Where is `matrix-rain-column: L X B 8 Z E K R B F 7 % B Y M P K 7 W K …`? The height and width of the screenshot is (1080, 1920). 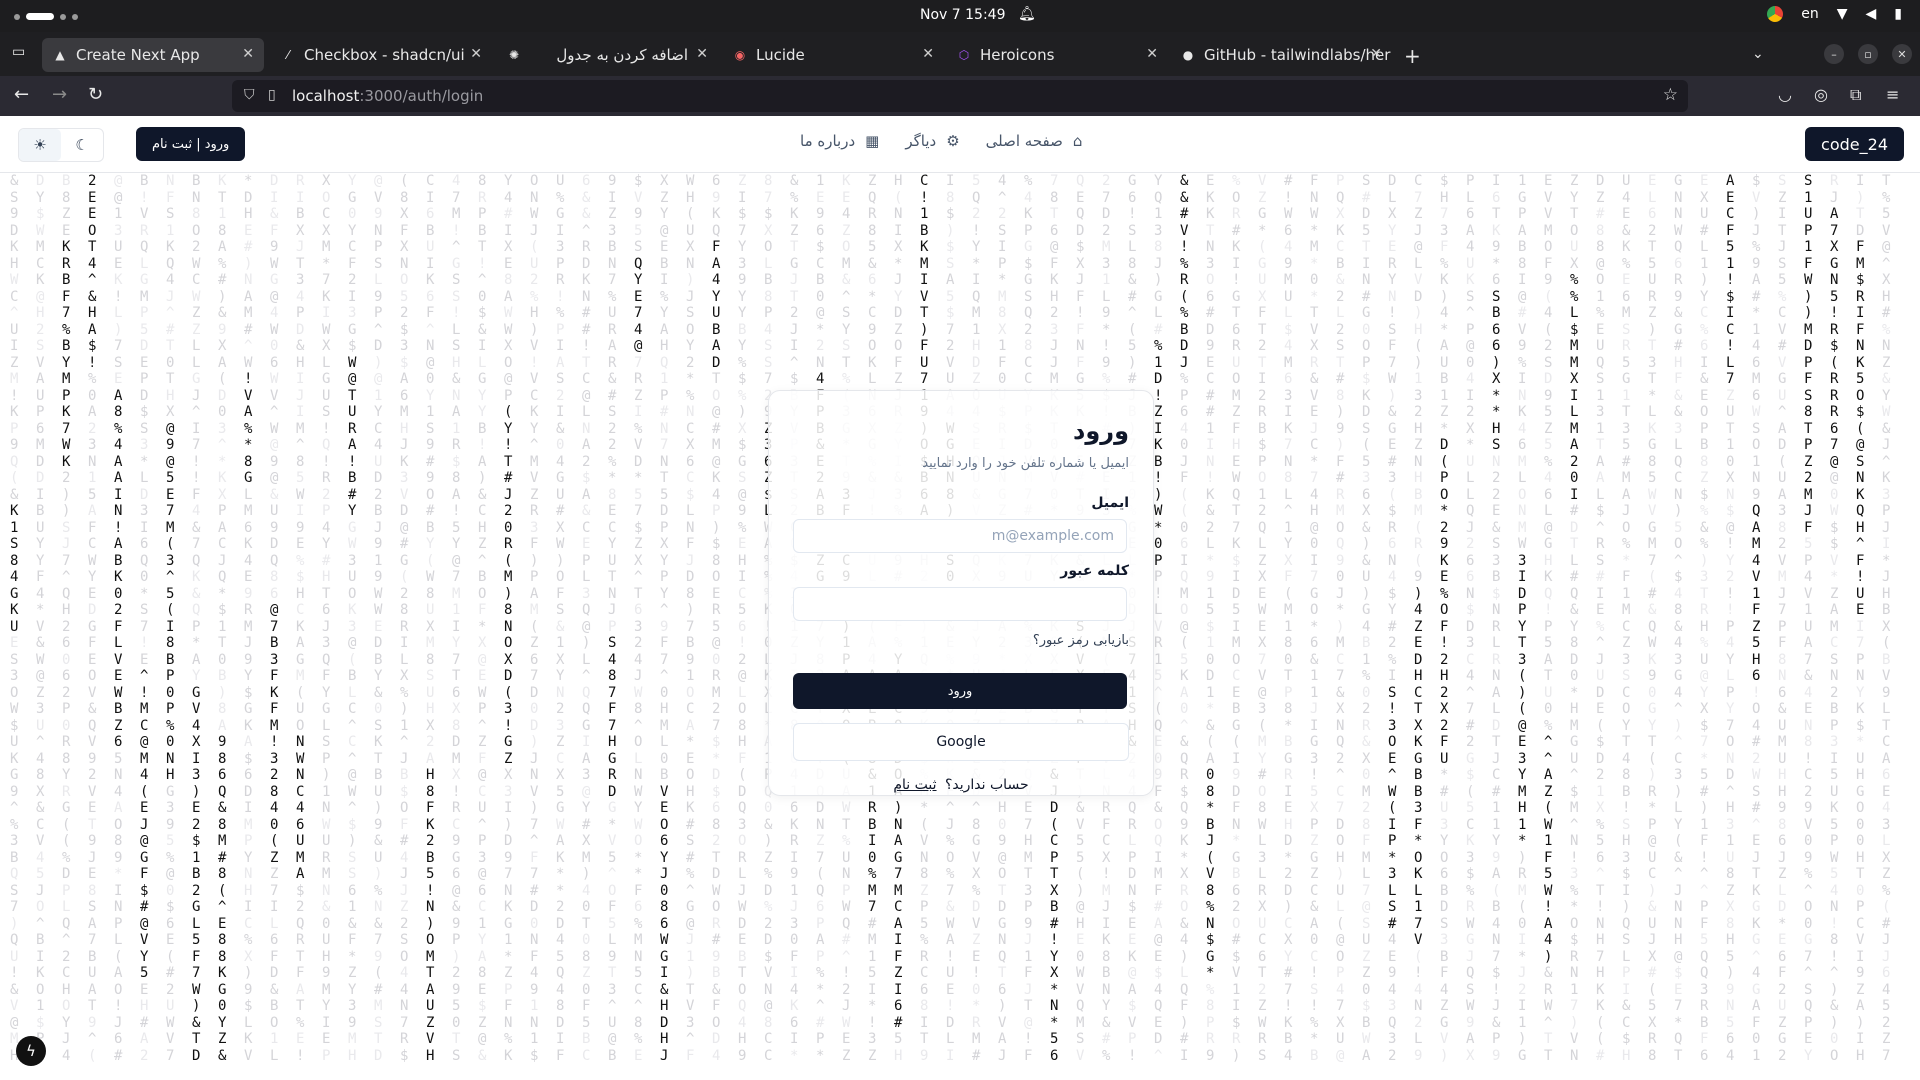
matrix-rain-column: L X B 8 Z E K R B F 7 % B Y M P K 7 W K … is located at coordinates (66, 602).